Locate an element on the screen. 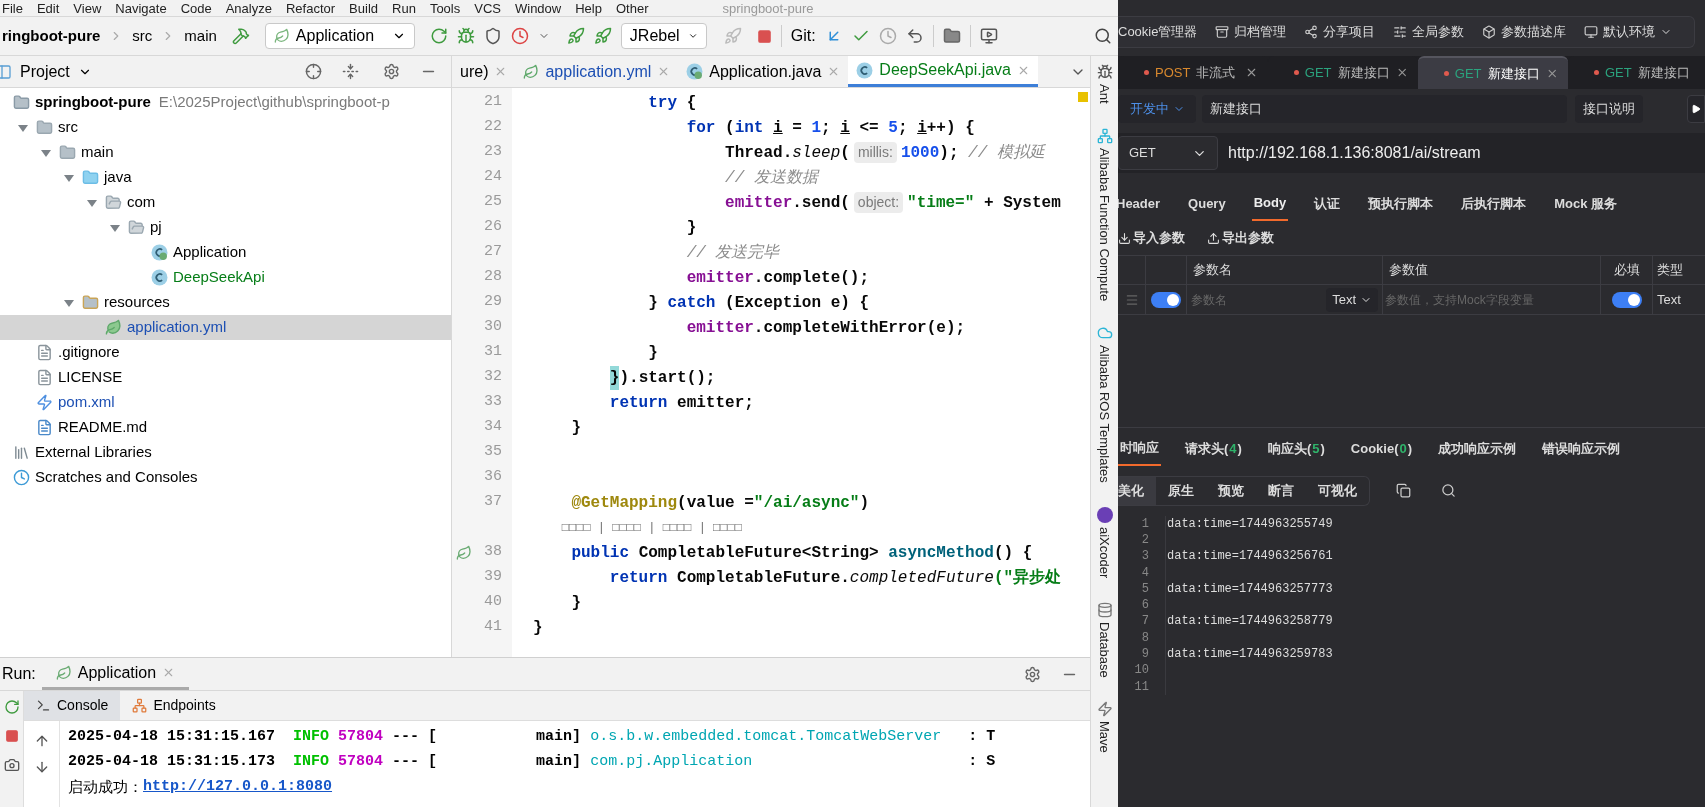 This screenshot has width=1705, height=807. tree-item: springboot-pure E:\2025Project\github\springboot-p is located at coordinates (225, 102).